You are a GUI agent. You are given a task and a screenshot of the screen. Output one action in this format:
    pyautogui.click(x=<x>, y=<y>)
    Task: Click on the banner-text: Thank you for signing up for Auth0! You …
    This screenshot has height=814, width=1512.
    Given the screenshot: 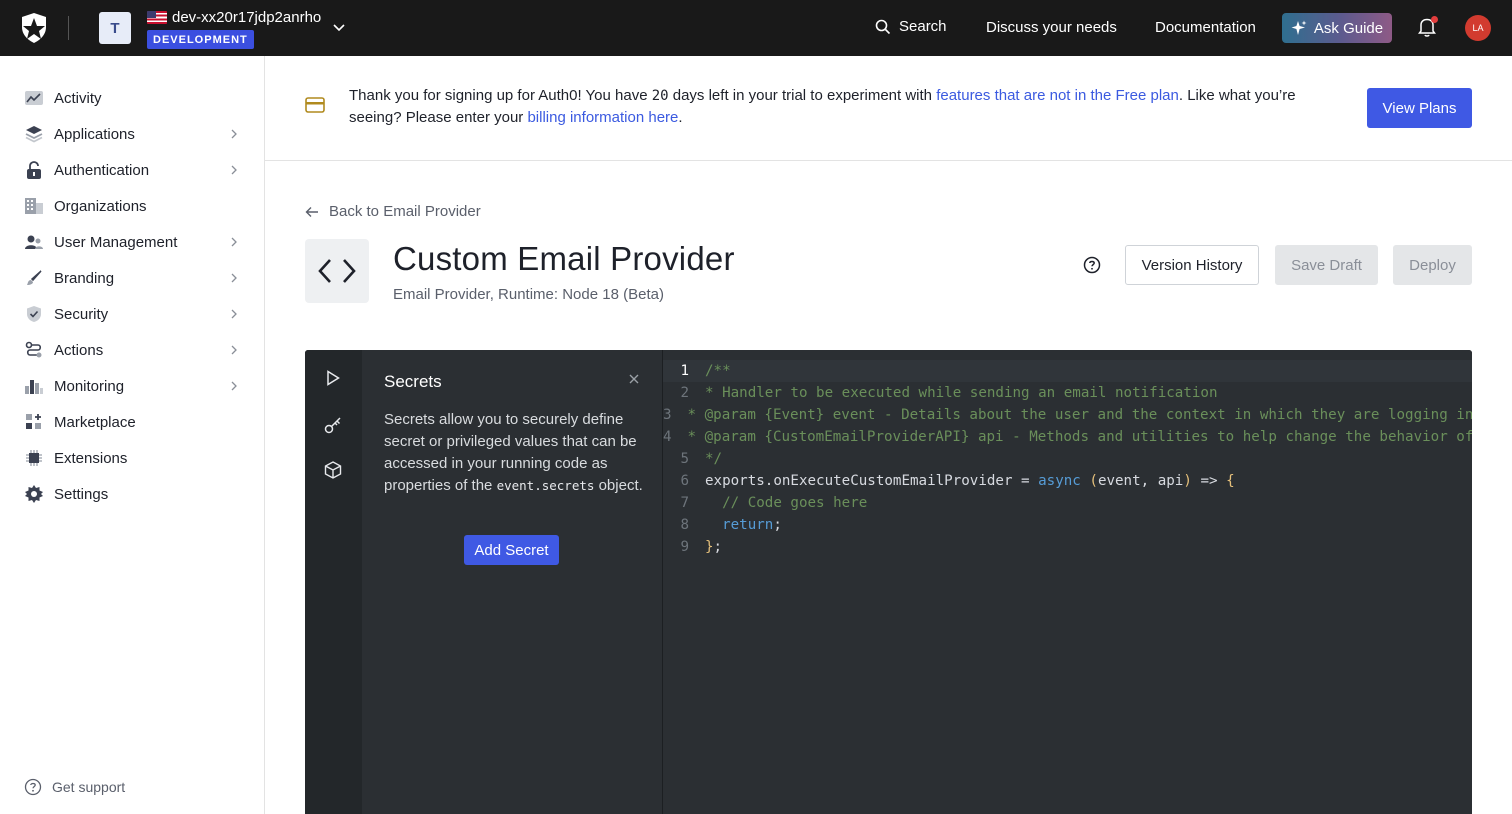 What is the action you would take?
    pyautogui.click(x=500, y=95)
    